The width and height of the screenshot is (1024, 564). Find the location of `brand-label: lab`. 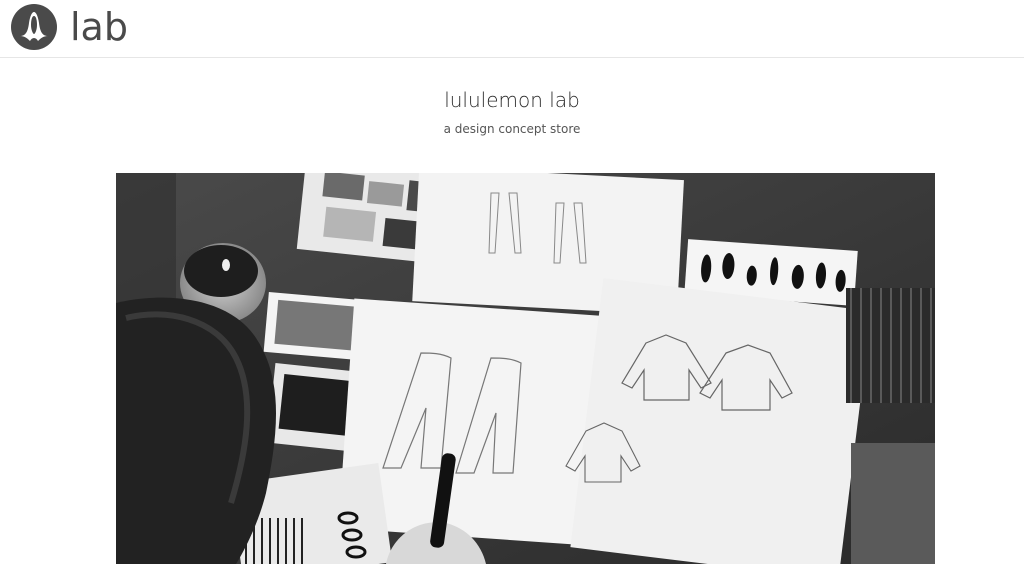

brand-label: lab is located at coordinates (99, 27).